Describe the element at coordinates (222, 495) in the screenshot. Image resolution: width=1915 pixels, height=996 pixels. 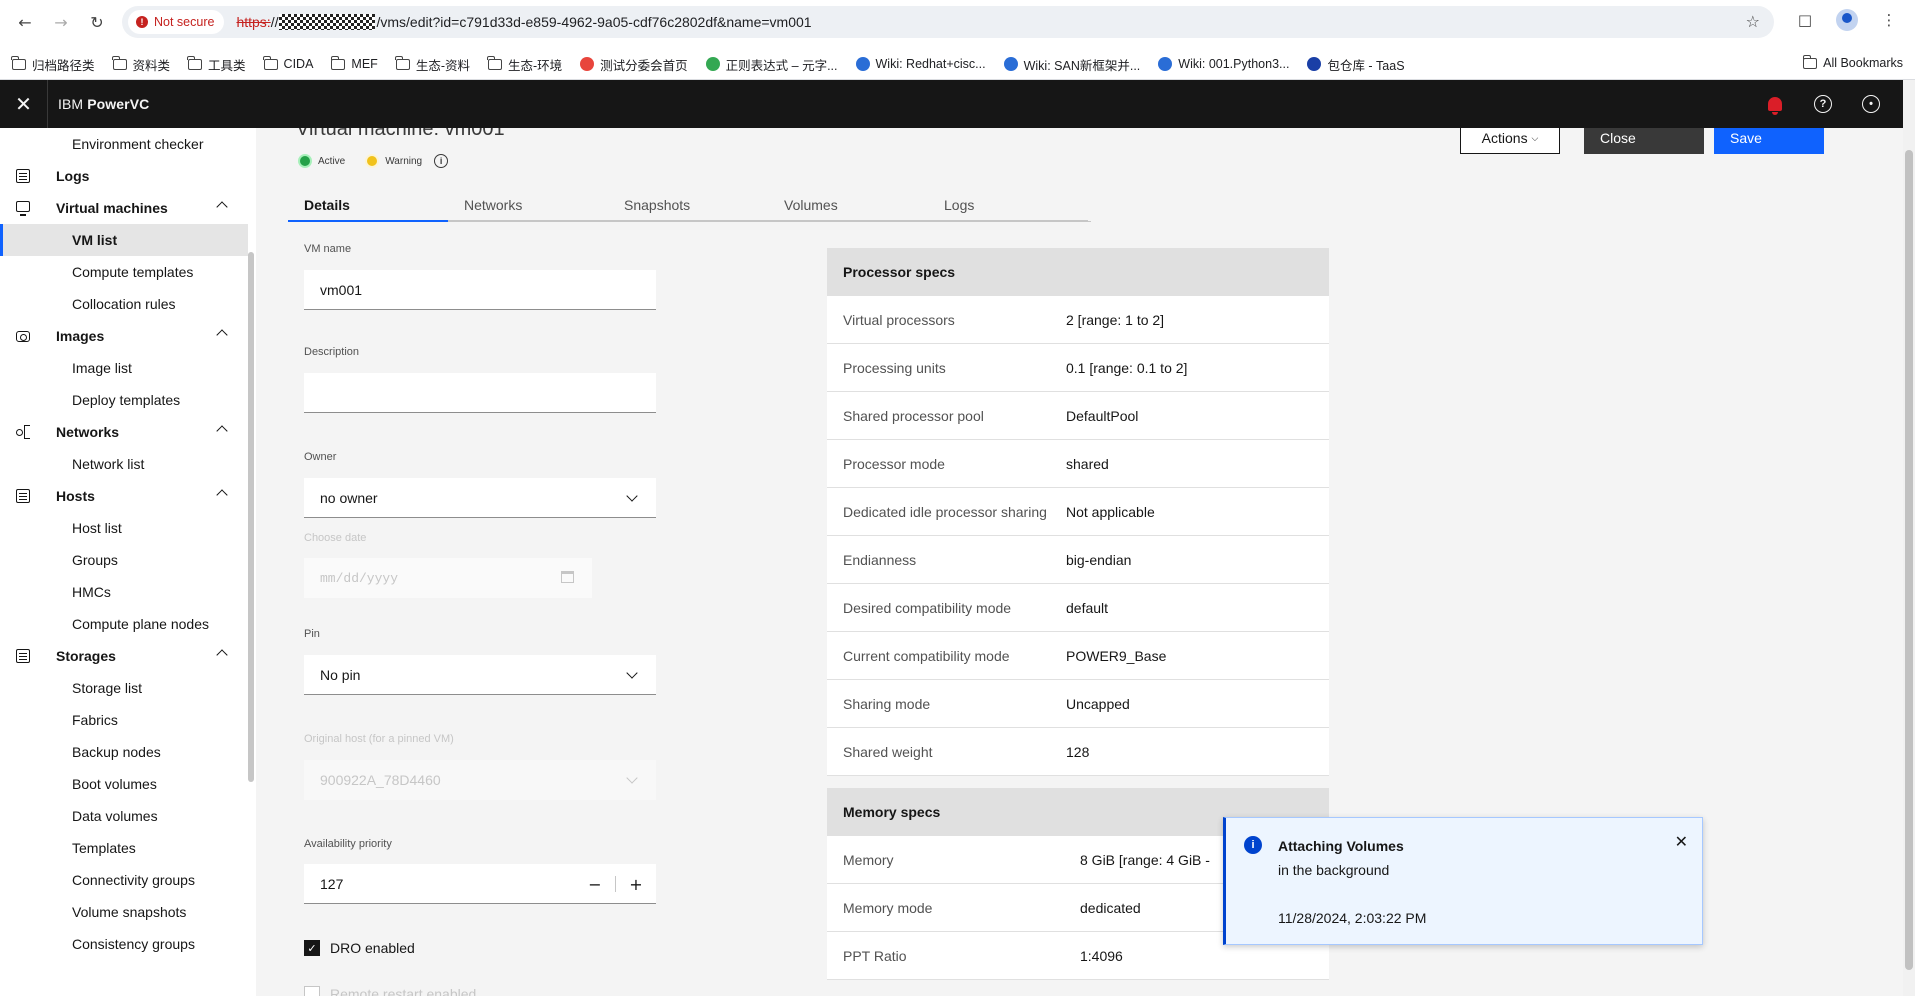
I see `chevron-up-icon` at that location.